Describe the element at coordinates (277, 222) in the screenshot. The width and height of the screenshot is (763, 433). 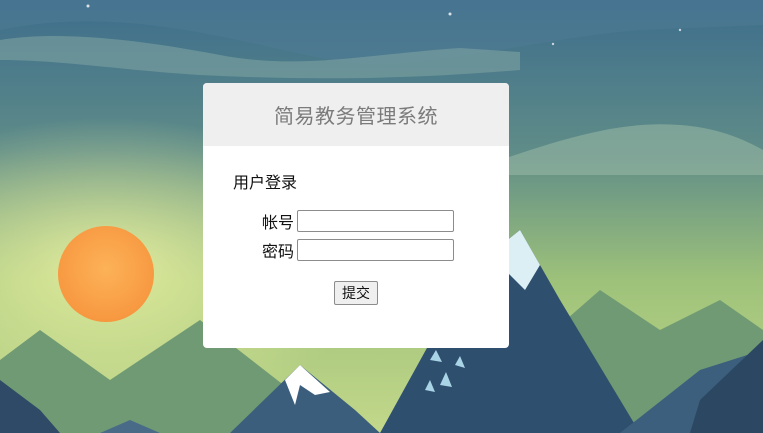
I see `account-label: 帐号` at that location.